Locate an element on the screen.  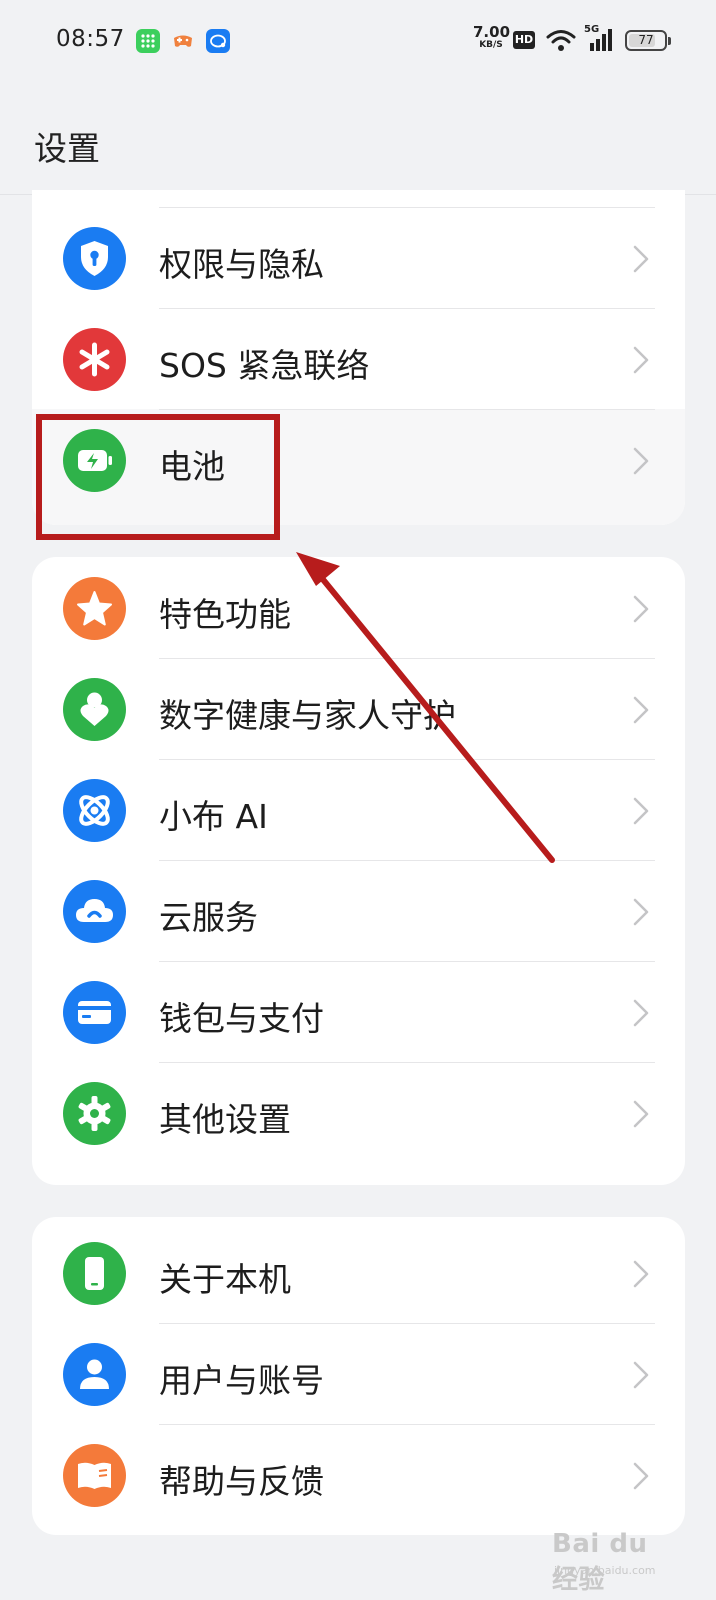
baidu-watermark: Bai du 经验 jingyan.baidu.com is located at coordinates (617, 1555).